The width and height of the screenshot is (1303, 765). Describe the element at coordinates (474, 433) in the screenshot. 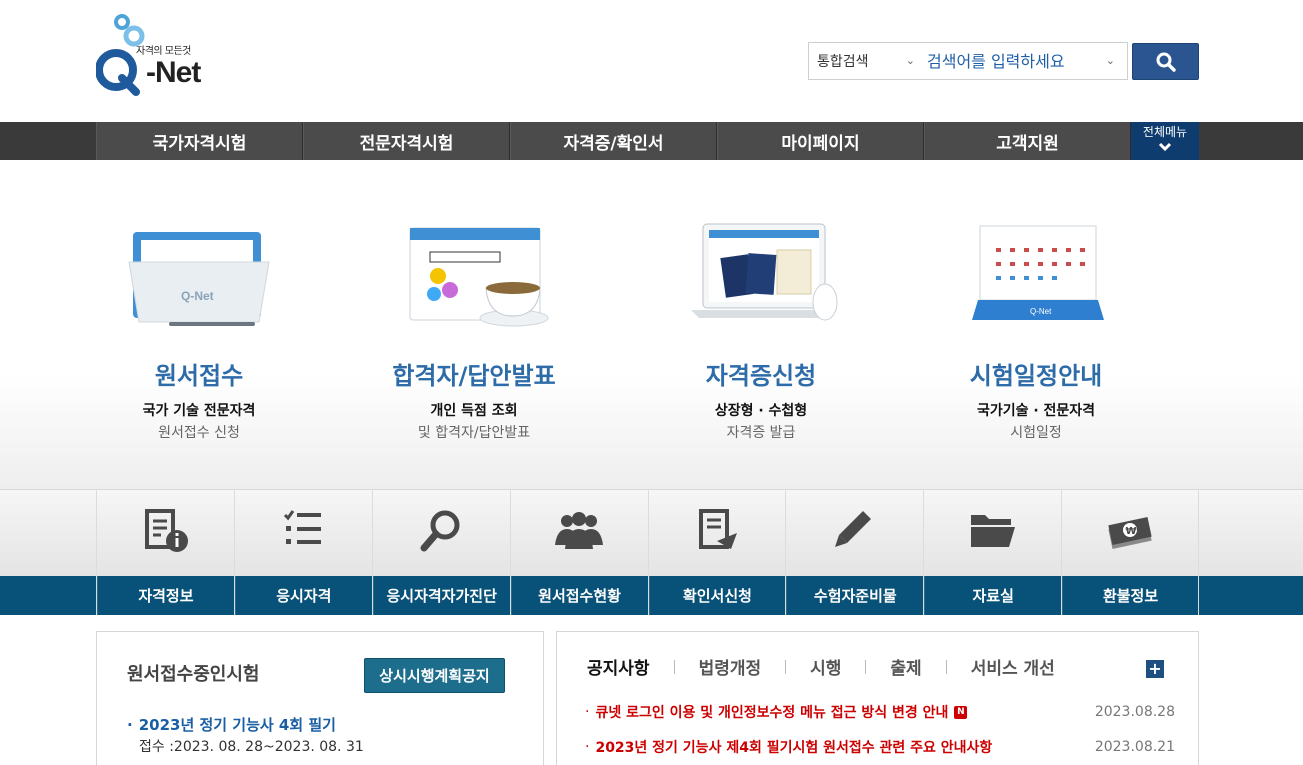

I see `card-description: 및 합격자/답안발표` at that location.